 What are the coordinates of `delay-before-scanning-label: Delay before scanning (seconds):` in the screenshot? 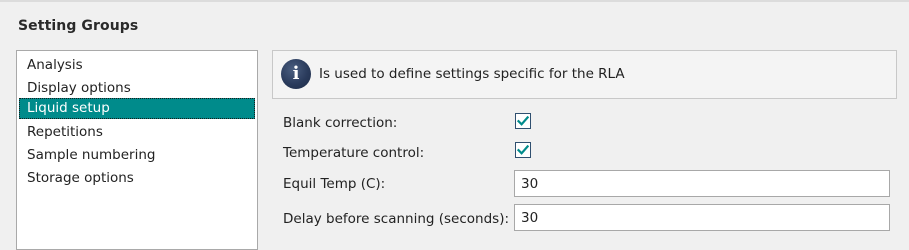 It's located at (396, 219).